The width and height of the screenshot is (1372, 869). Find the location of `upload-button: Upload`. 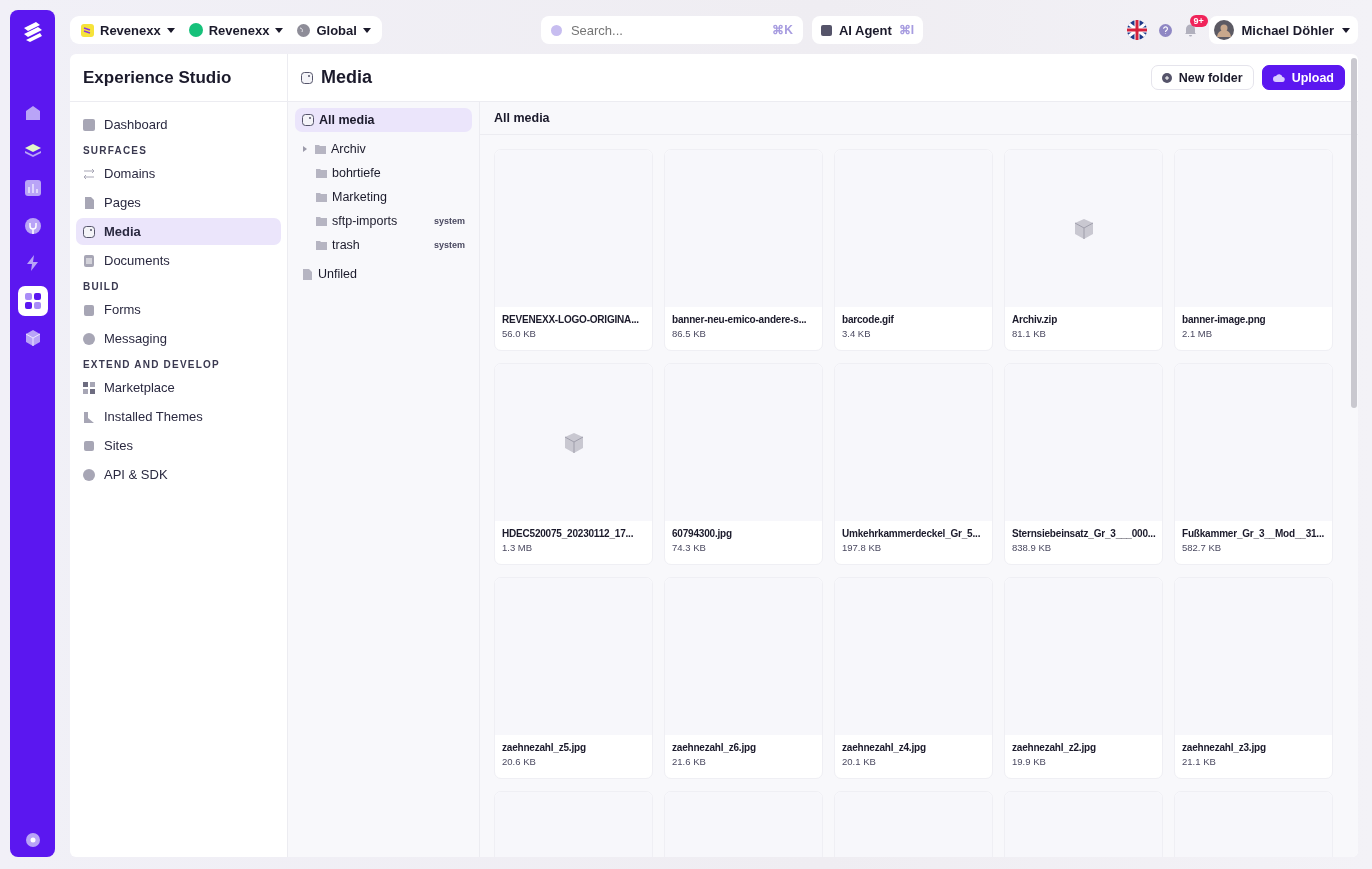

upload-button: Upload is located at coordinates (1303, 77).